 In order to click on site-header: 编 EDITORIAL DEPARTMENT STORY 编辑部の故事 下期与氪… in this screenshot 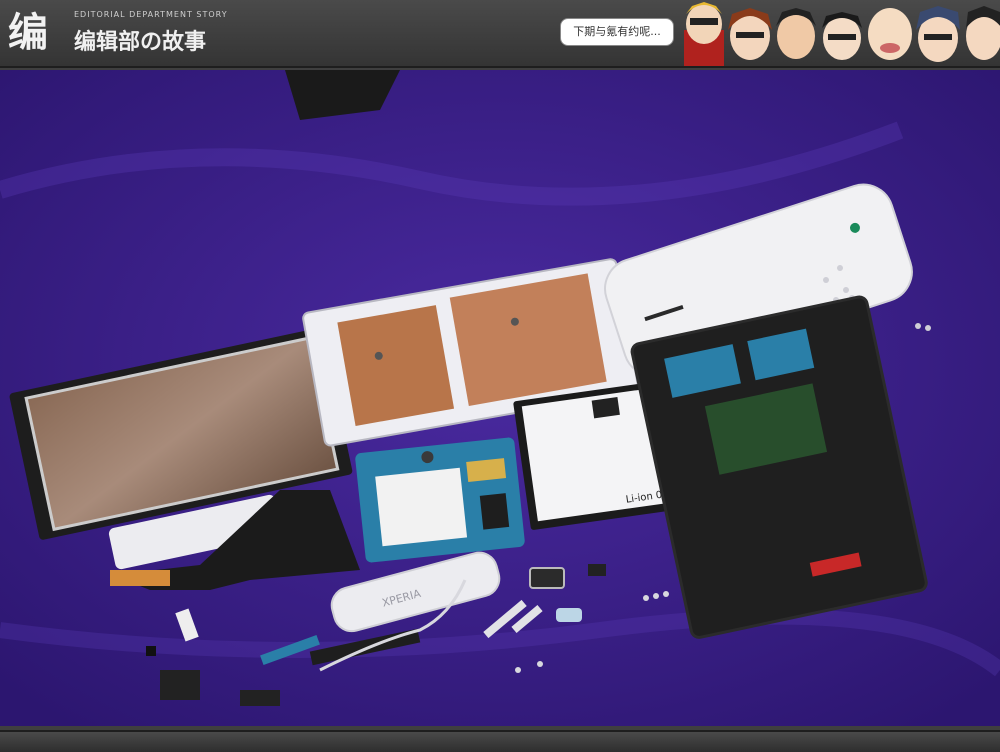, I will do `click(500, 34)`.